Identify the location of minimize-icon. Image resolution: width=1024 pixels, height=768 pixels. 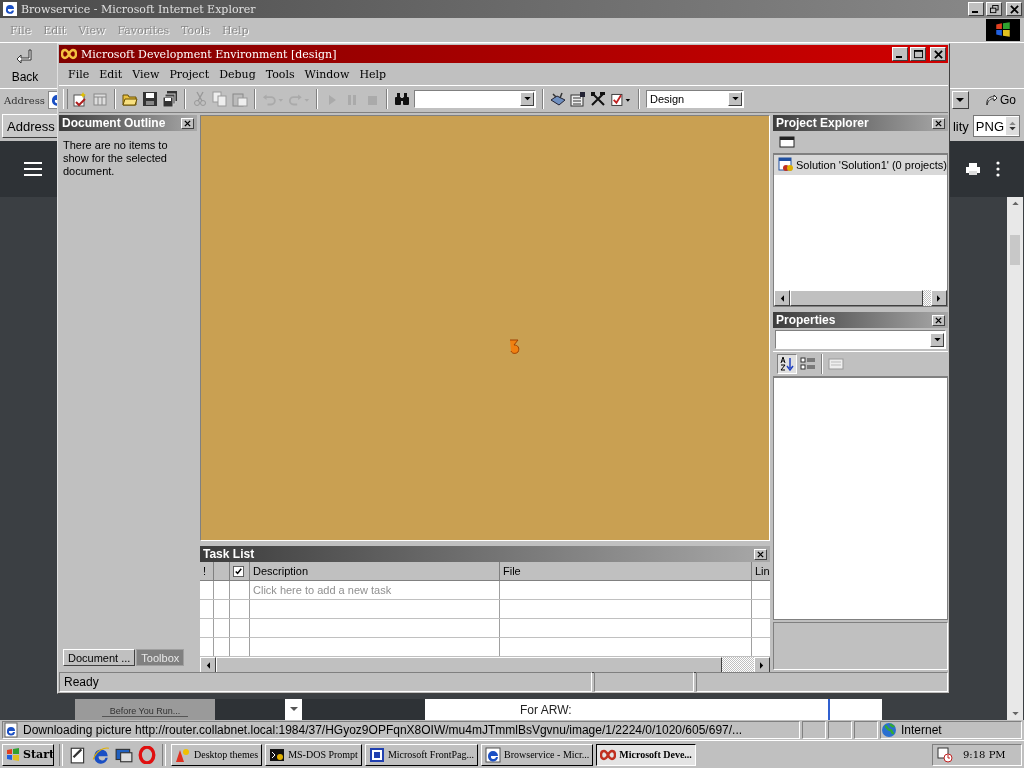
(899, 57).